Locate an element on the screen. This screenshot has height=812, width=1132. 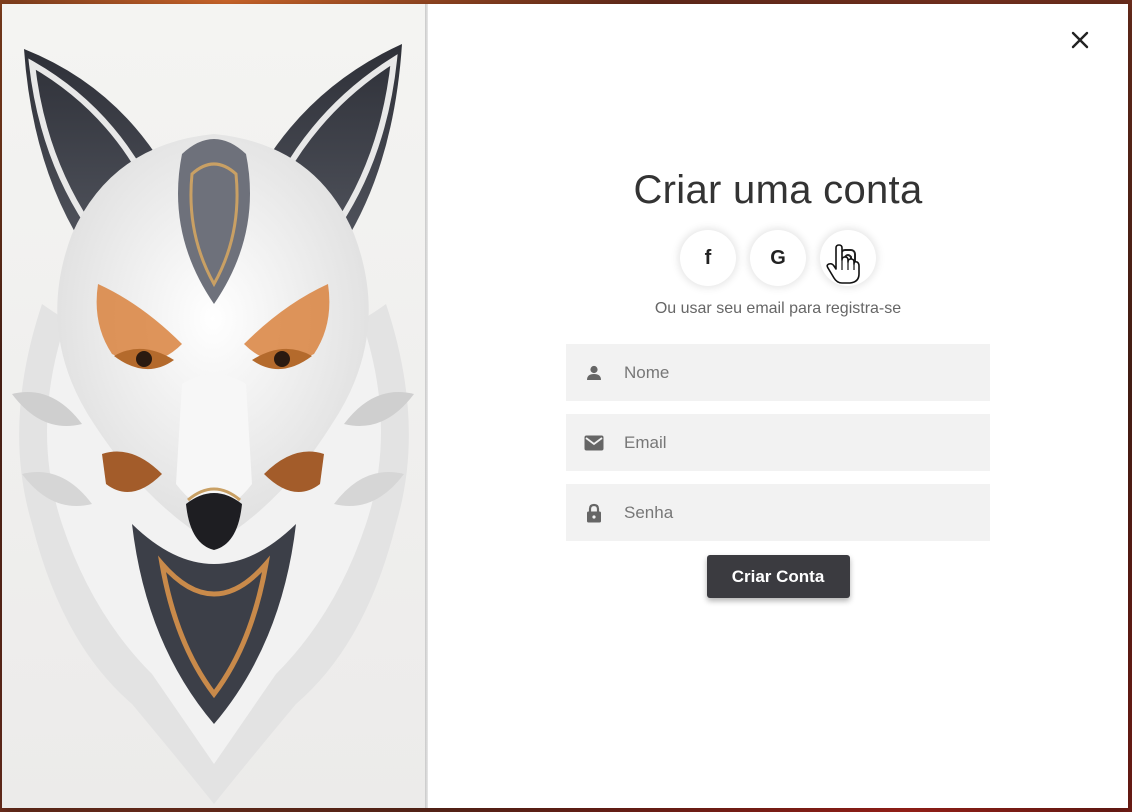
person-icon is located at coordinates (594, 373).